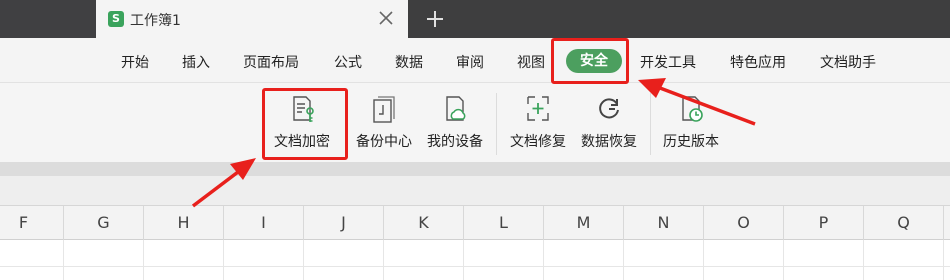 The height and width of the screenshot is (280, 950). Describe the element at coordinates (824, 223) in the screenshot. I see `column-header: P` at that location.